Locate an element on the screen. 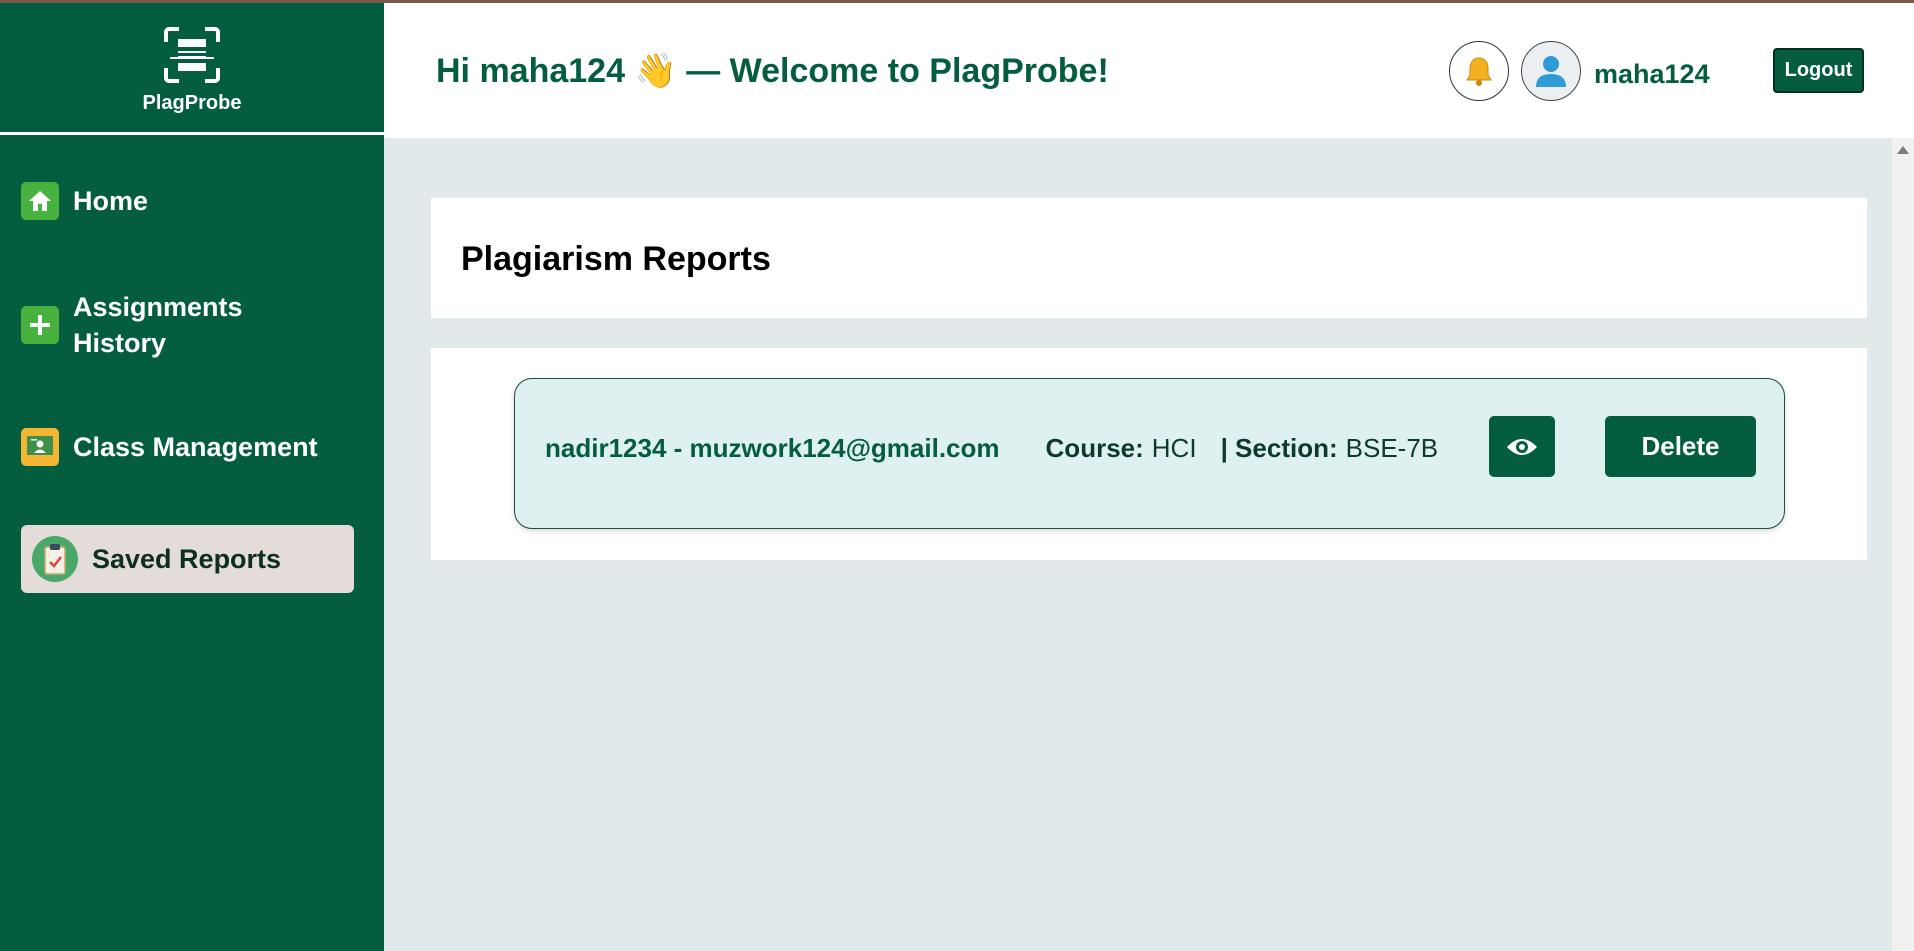  sidebar-item-label: Assignments History is located at coordinates (158, 325).